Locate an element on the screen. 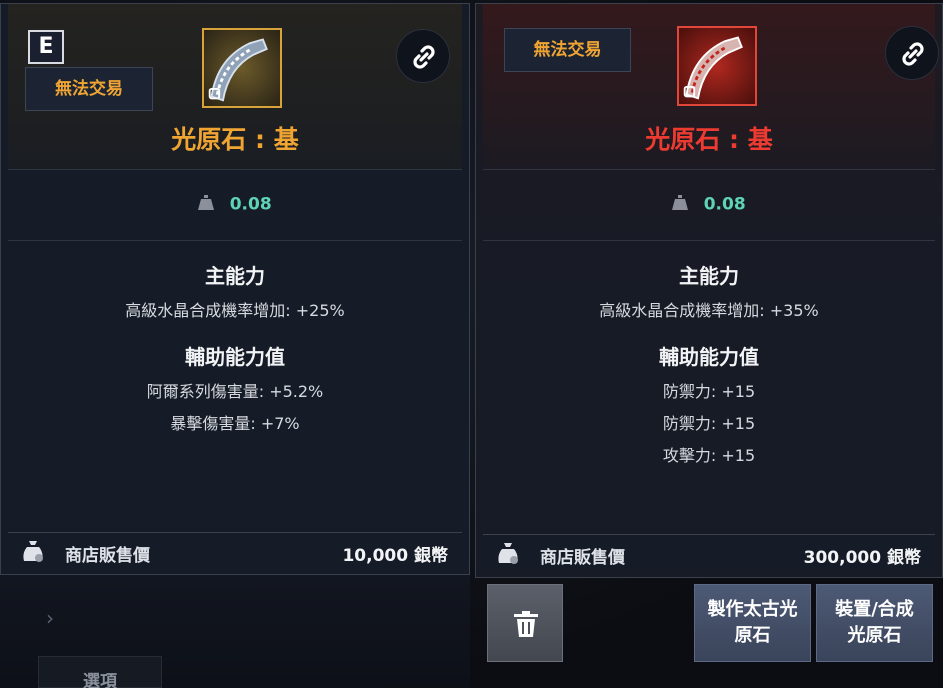  craft-label-line1: 製作太古光 is located at coordinates (752, 609).